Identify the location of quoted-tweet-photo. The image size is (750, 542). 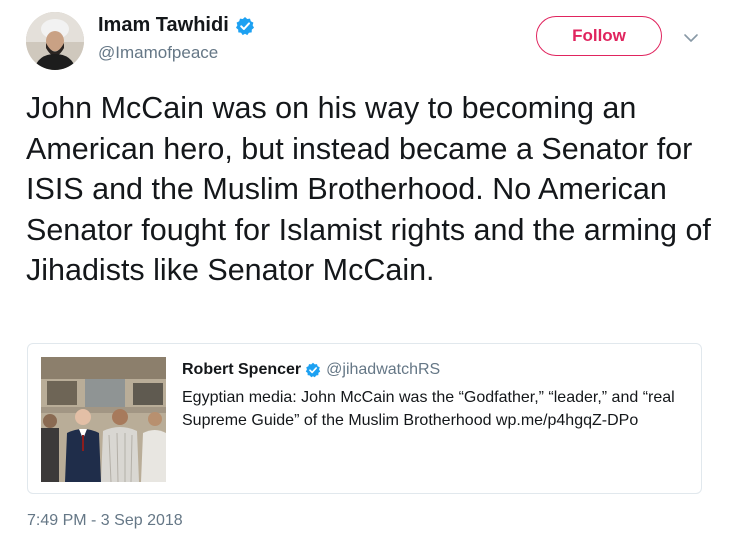
(103, 419).